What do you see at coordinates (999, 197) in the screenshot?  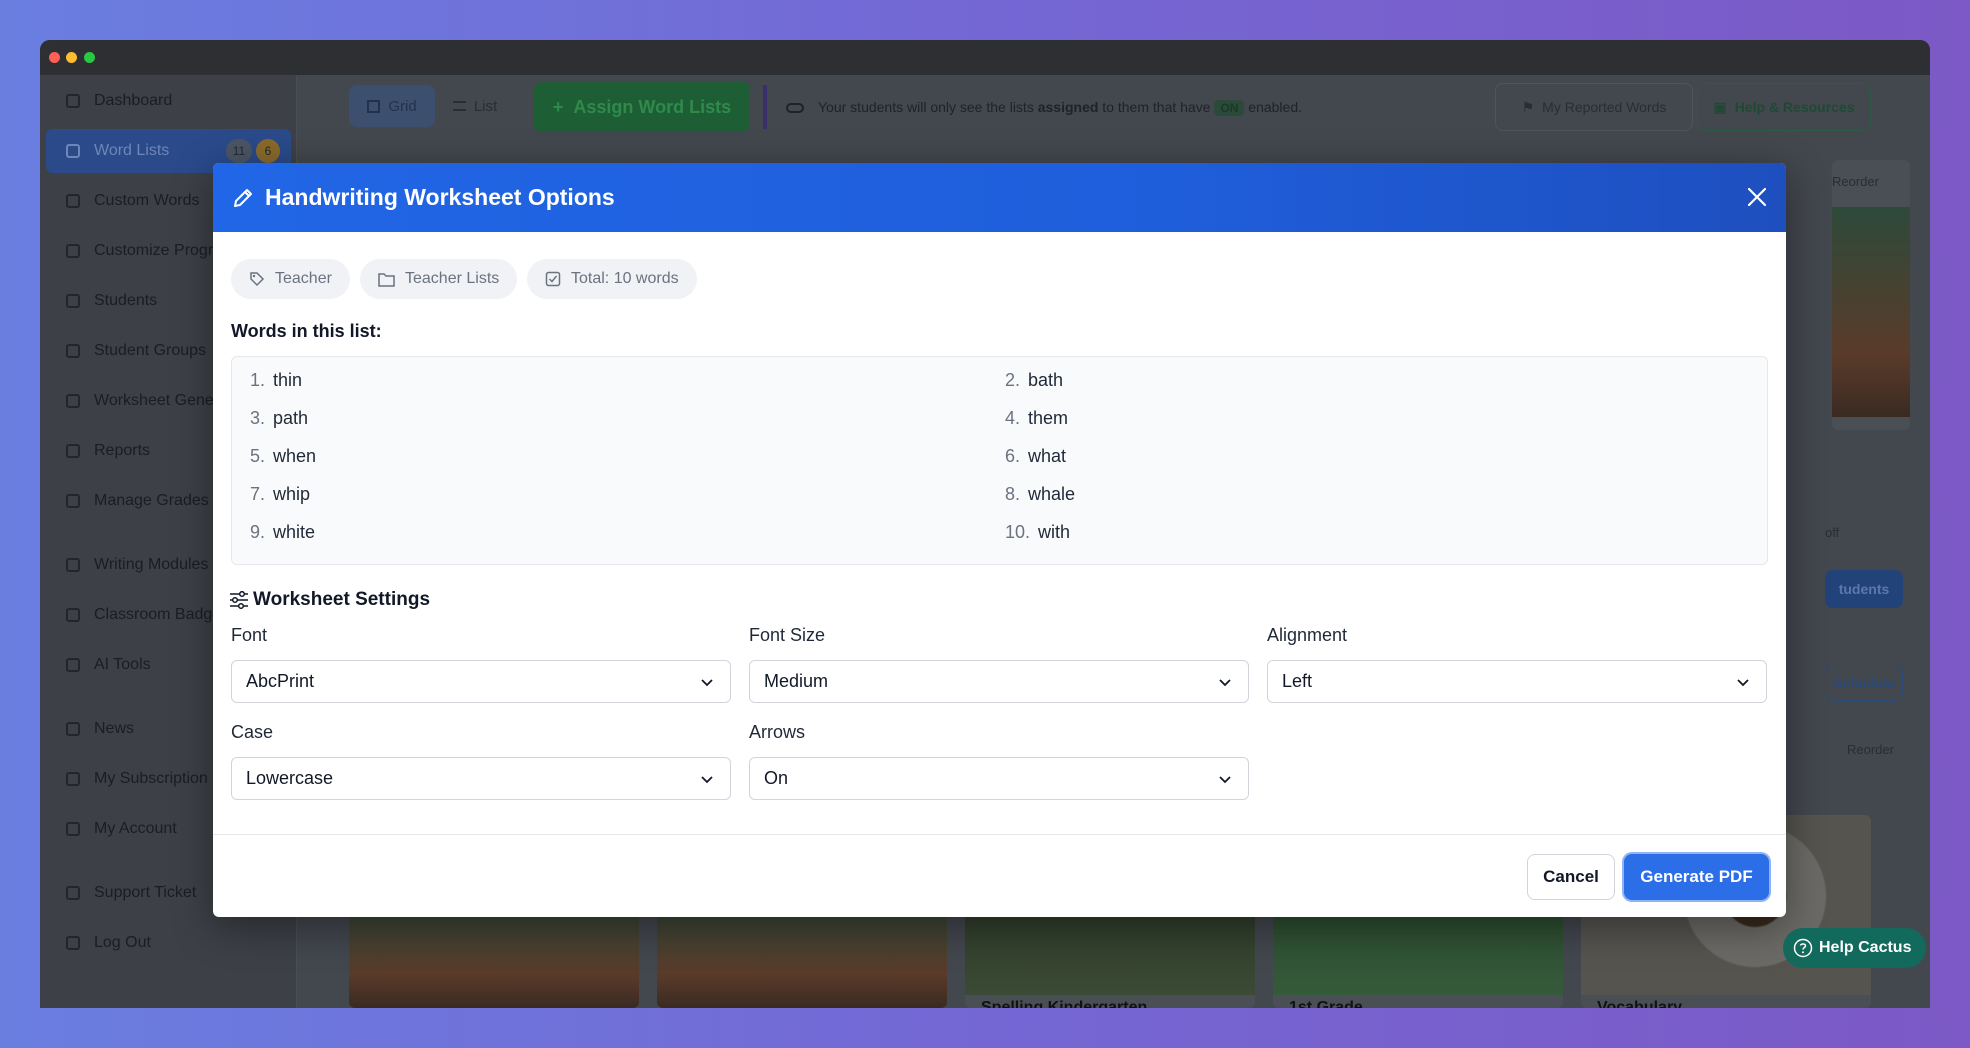 I see `modal-header: Handwriting Worksheet Options` at bounding box center [999, 197].